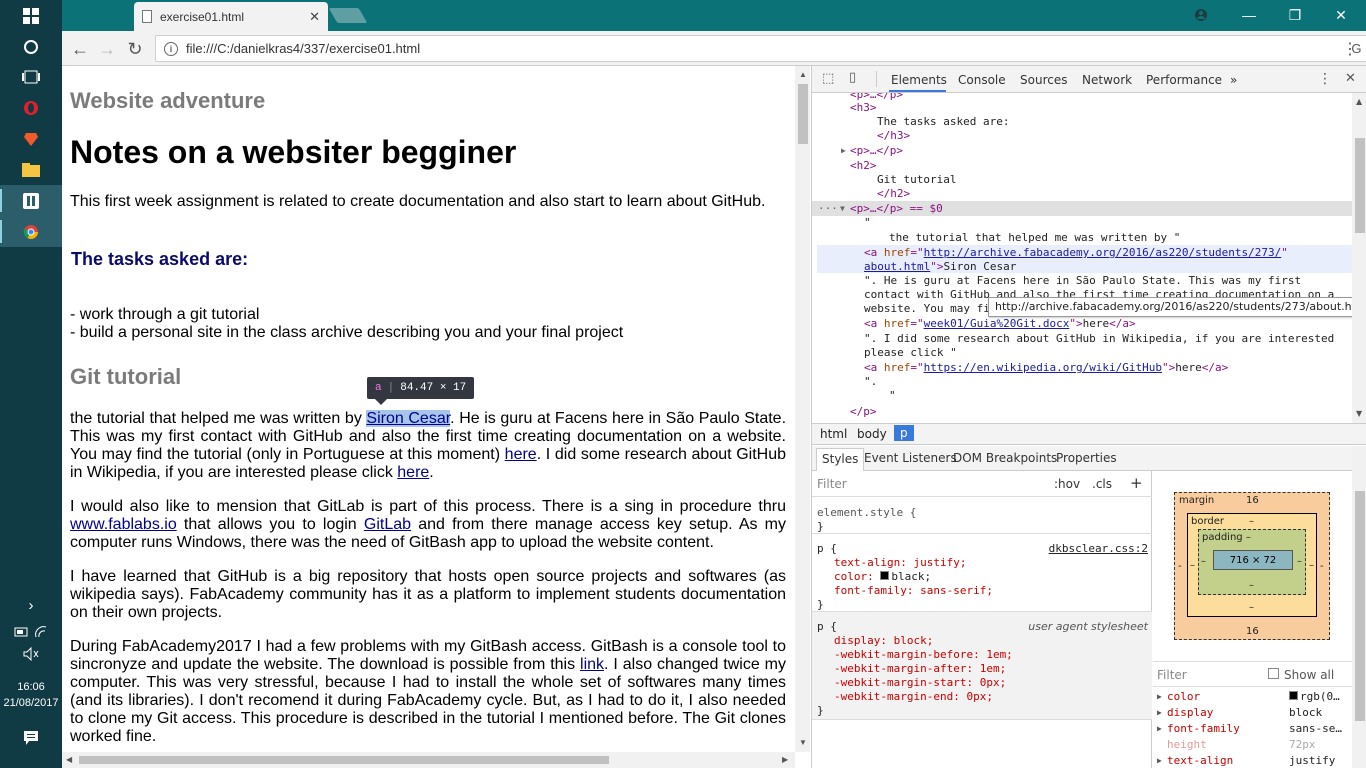 The width and height of the screenshot is (1366, 768). What do you see at coordinates (1201, 15) in the screenshot?
I see `profile-icon` at bounding box center [1201, 15].